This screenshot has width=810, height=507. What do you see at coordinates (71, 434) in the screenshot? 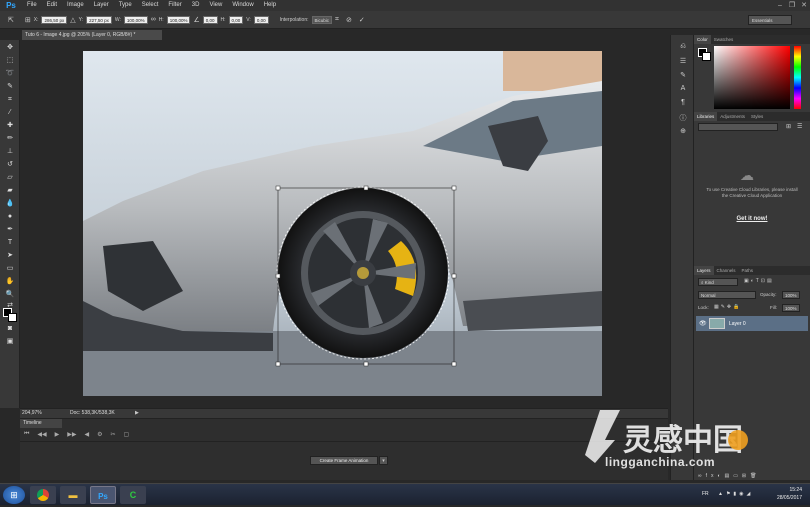
I see `next-frame-icon: ▶▶` at bounding box center [71, 434].